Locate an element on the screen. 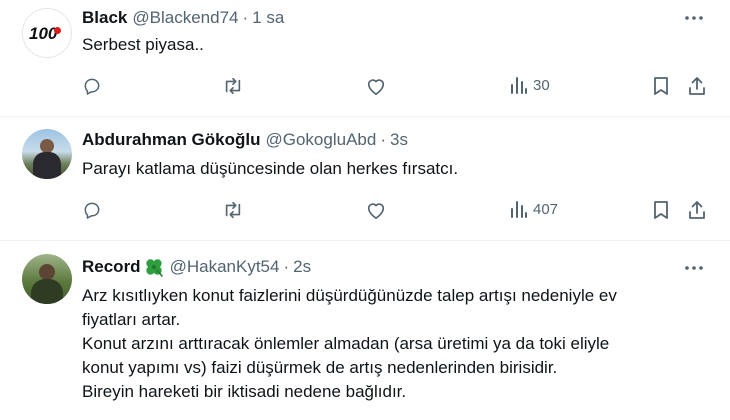  author-handle: @Blackend74 is located at coordinates (185, 18).